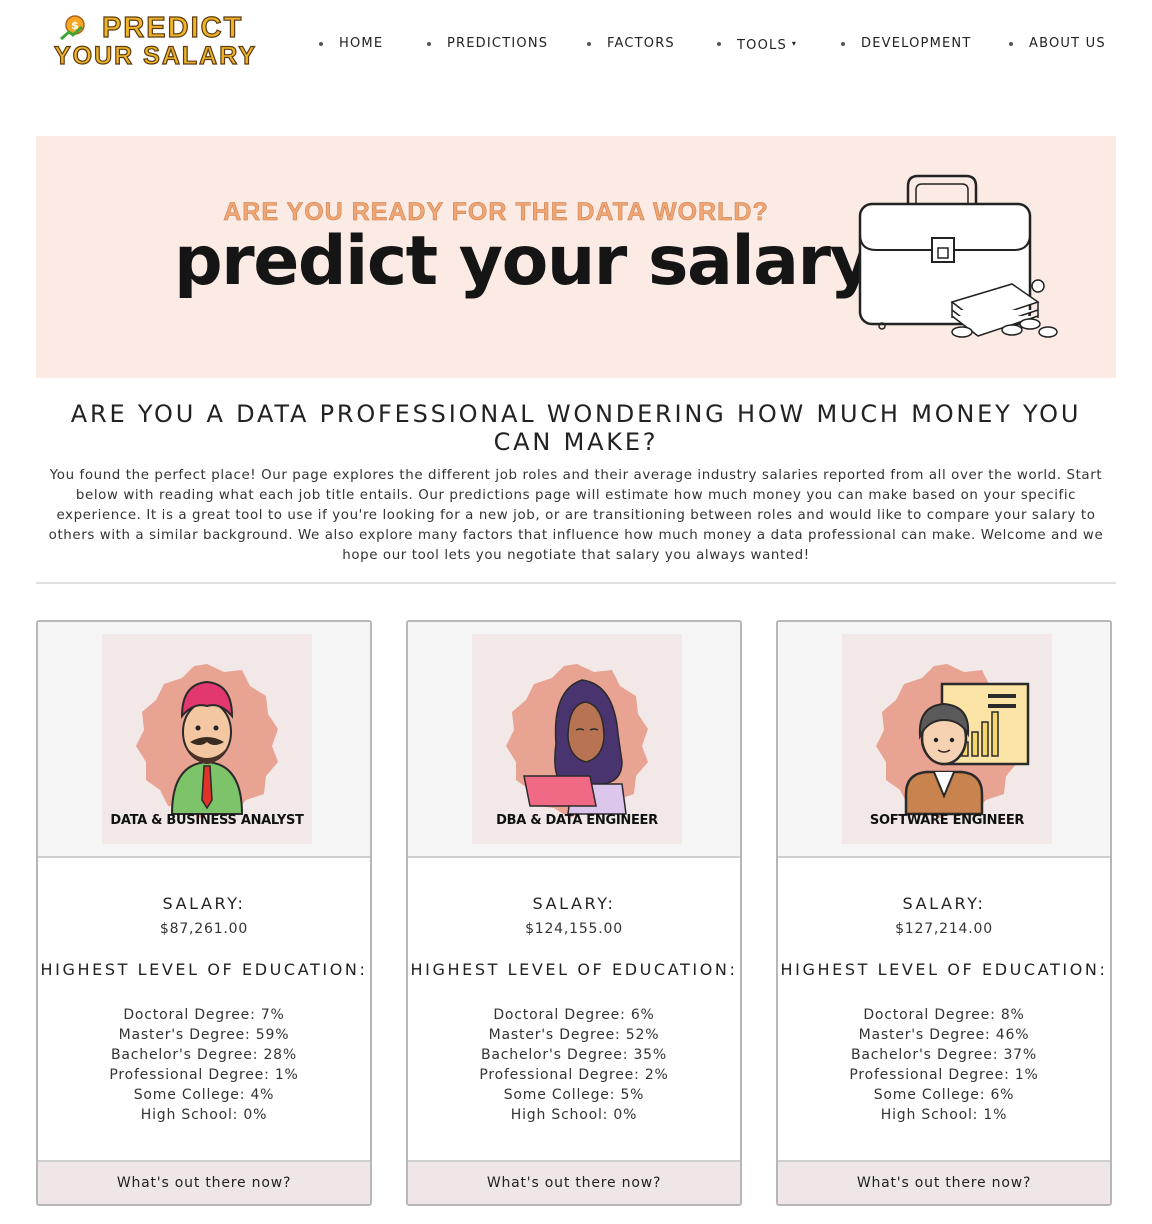  Describe the element at coordinates (155, 55) in the screenshot. I see `logo-line-2: YOUR SALARY` at that location.